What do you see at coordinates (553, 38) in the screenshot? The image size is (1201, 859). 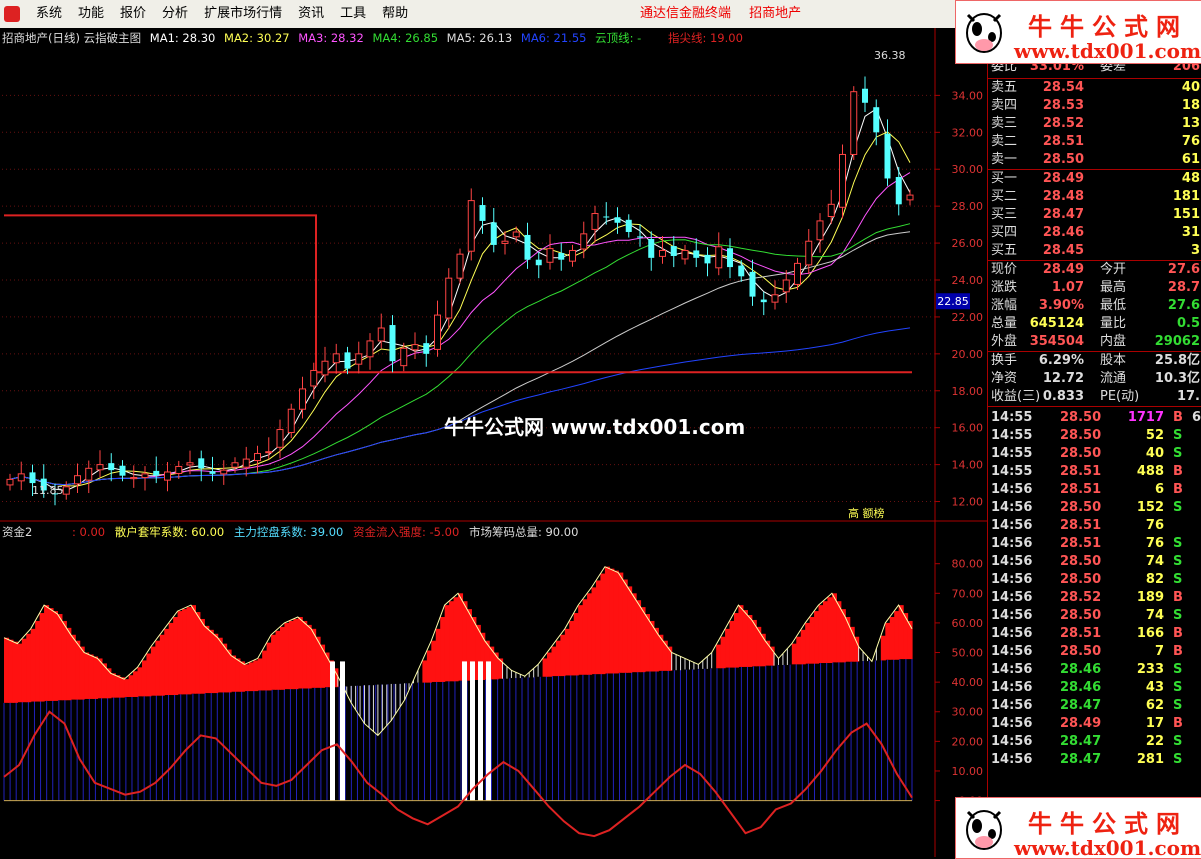 I see `ma6-label: MA6: 21.55` at bounding box center [553, 38].